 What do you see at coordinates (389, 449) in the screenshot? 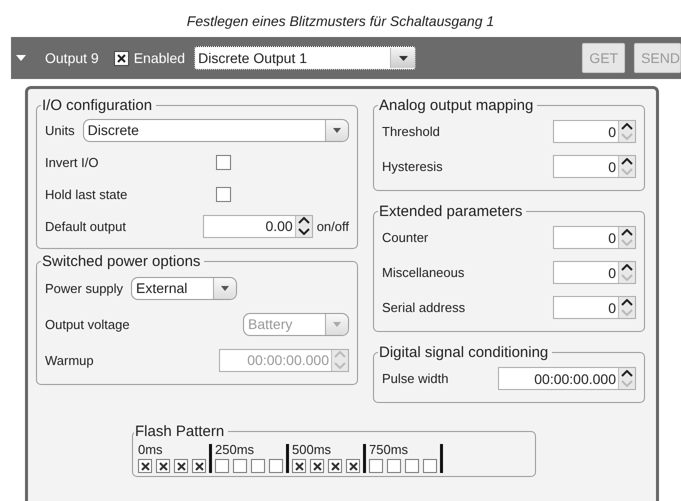
I see `time-label: 750ms` at bounding box center [389, 449].